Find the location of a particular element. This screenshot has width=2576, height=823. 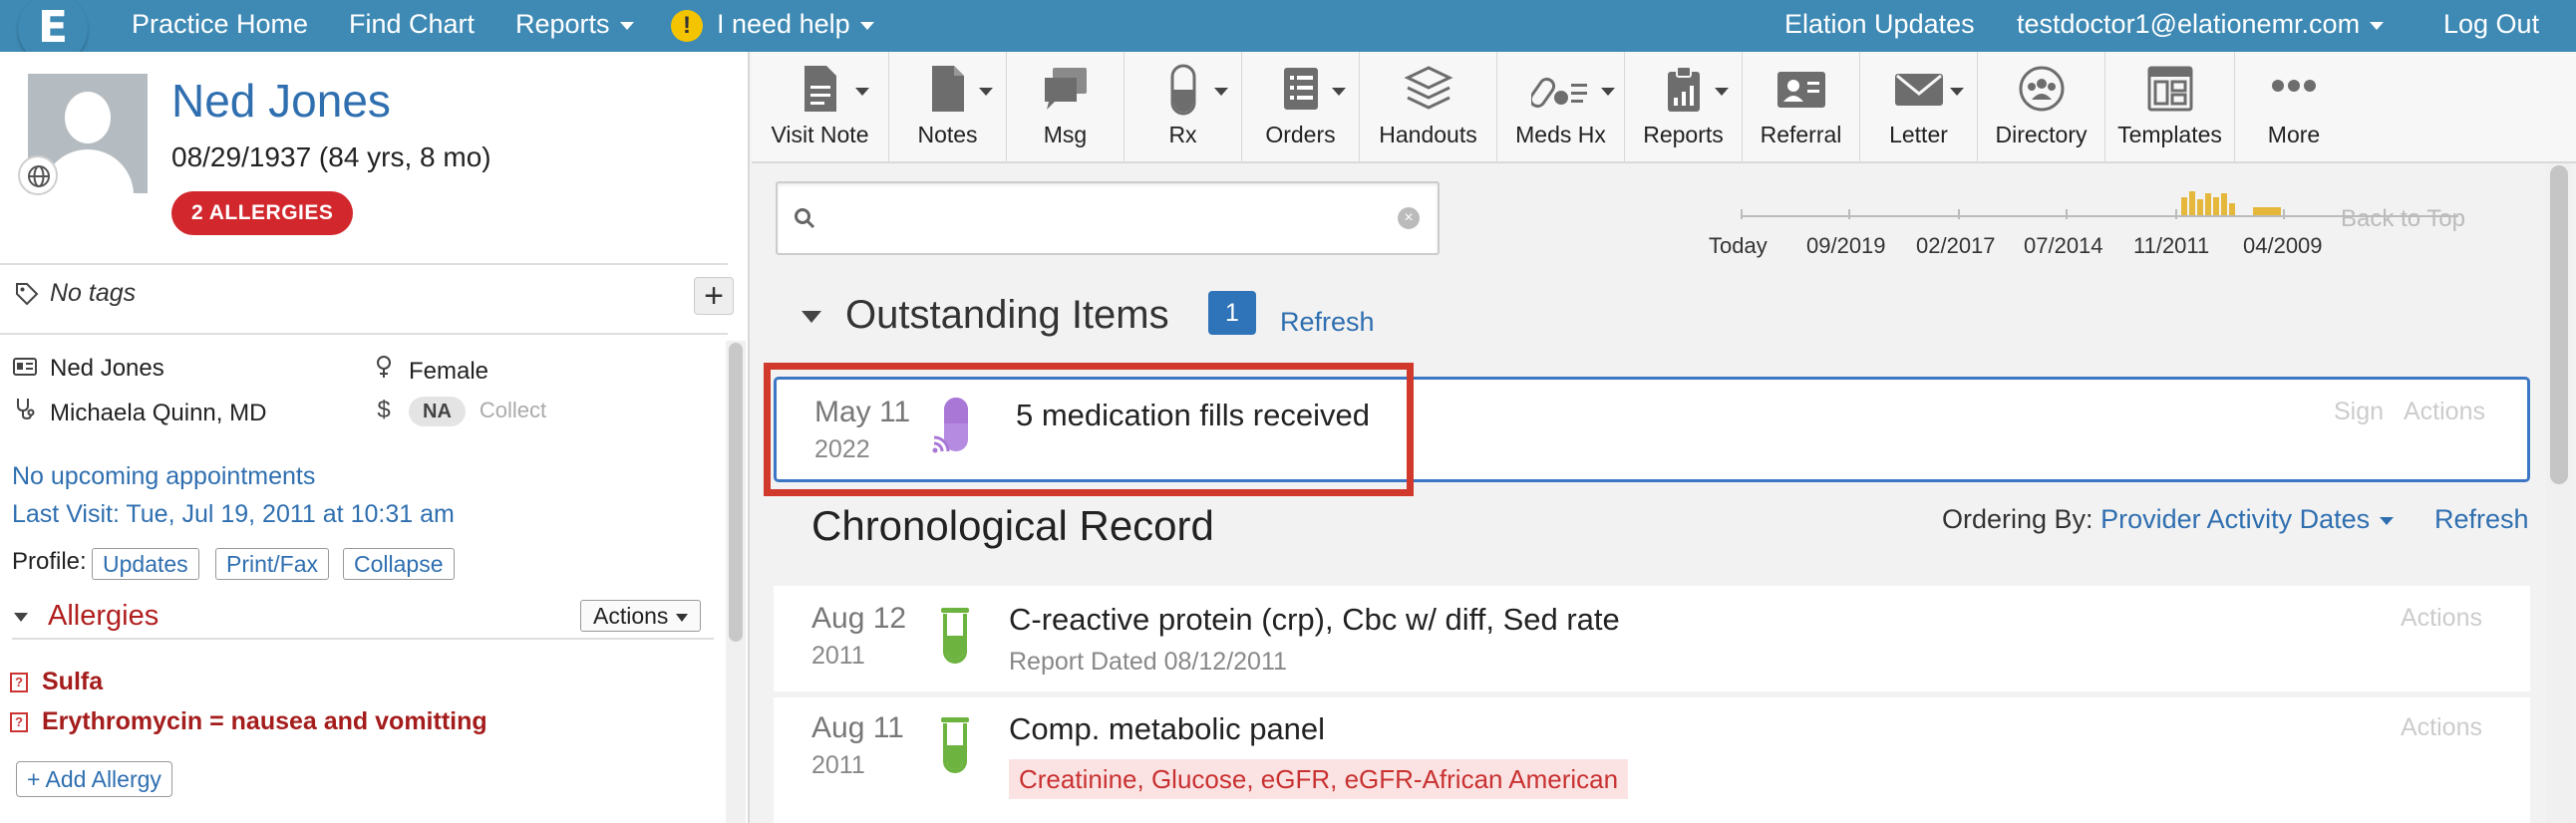

toolbar-label: Templates is located at coordinates (2169, 134).